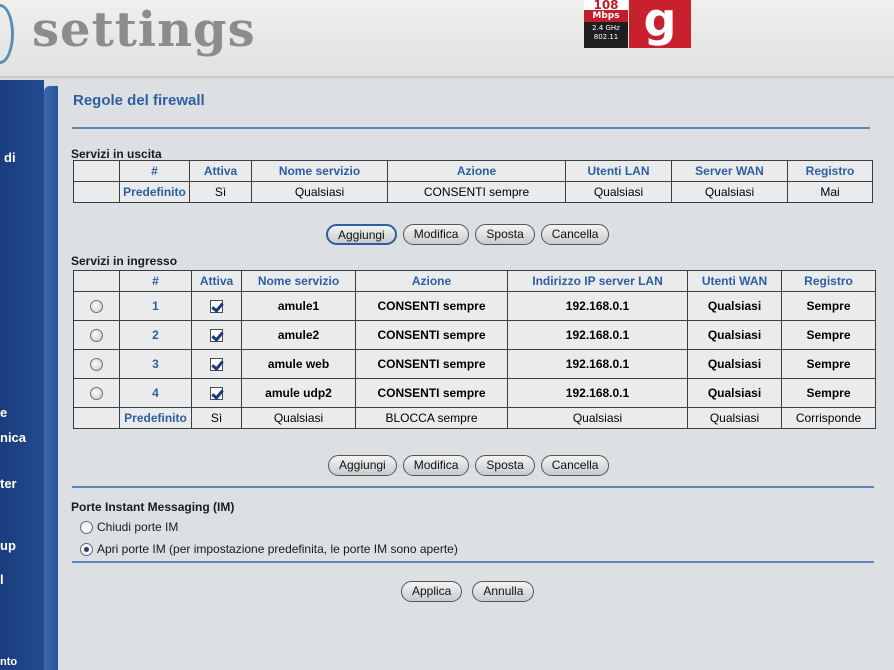 The height and width of the screenshot is (670, 894). I want to click on g-logo: g, so click(660, 24).